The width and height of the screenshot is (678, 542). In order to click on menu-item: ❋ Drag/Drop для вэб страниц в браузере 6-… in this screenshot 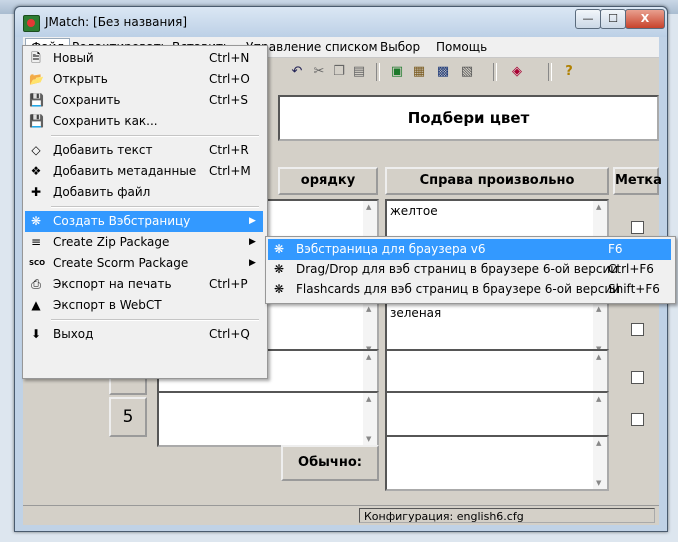, I will do `click(469, 269)`.